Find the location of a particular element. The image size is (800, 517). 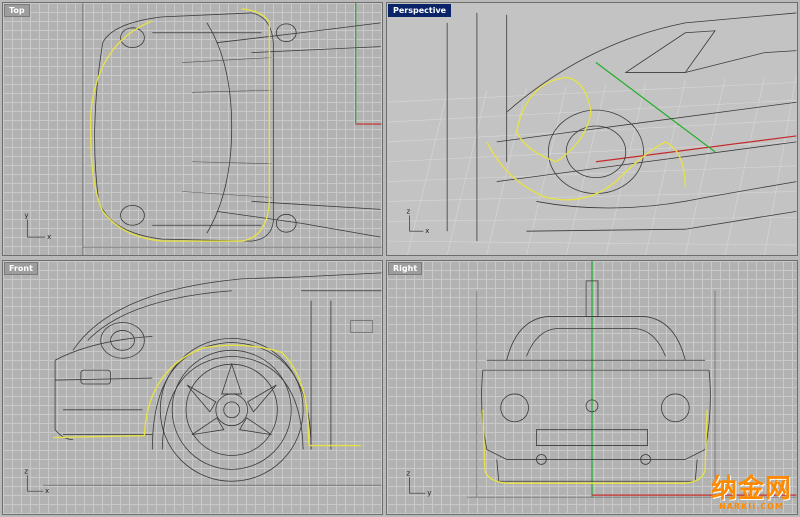

top-viewport-label: Top is located at coordinates (17, 10).